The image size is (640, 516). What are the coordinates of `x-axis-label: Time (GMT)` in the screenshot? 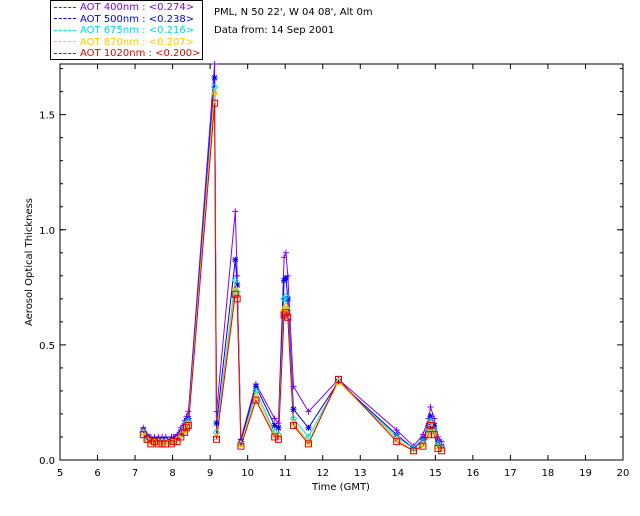 It's located at (340, 487).